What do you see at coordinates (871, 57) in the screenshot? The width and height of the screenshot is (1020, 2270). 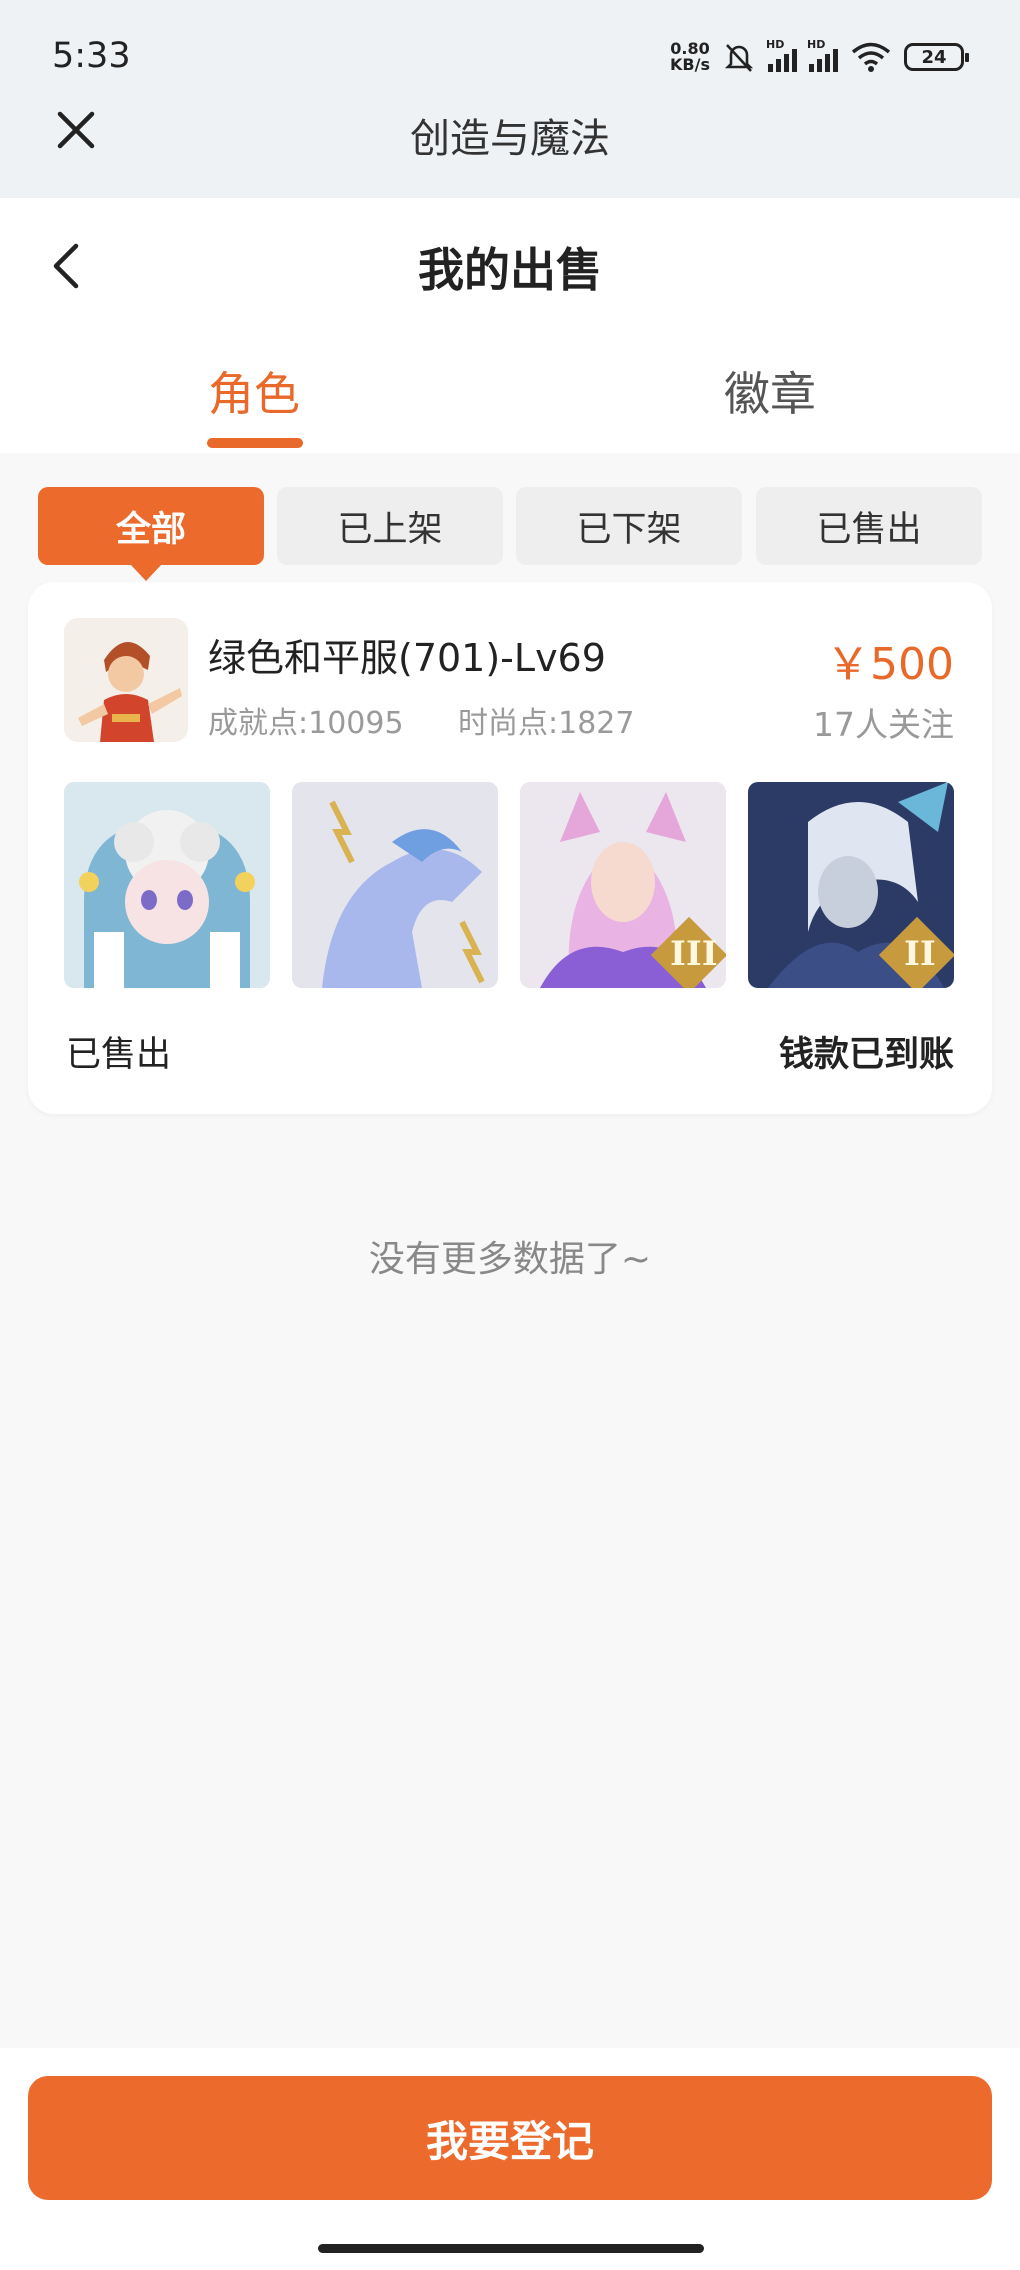 I see `wifi-icon` at bounding box center [871, 57].